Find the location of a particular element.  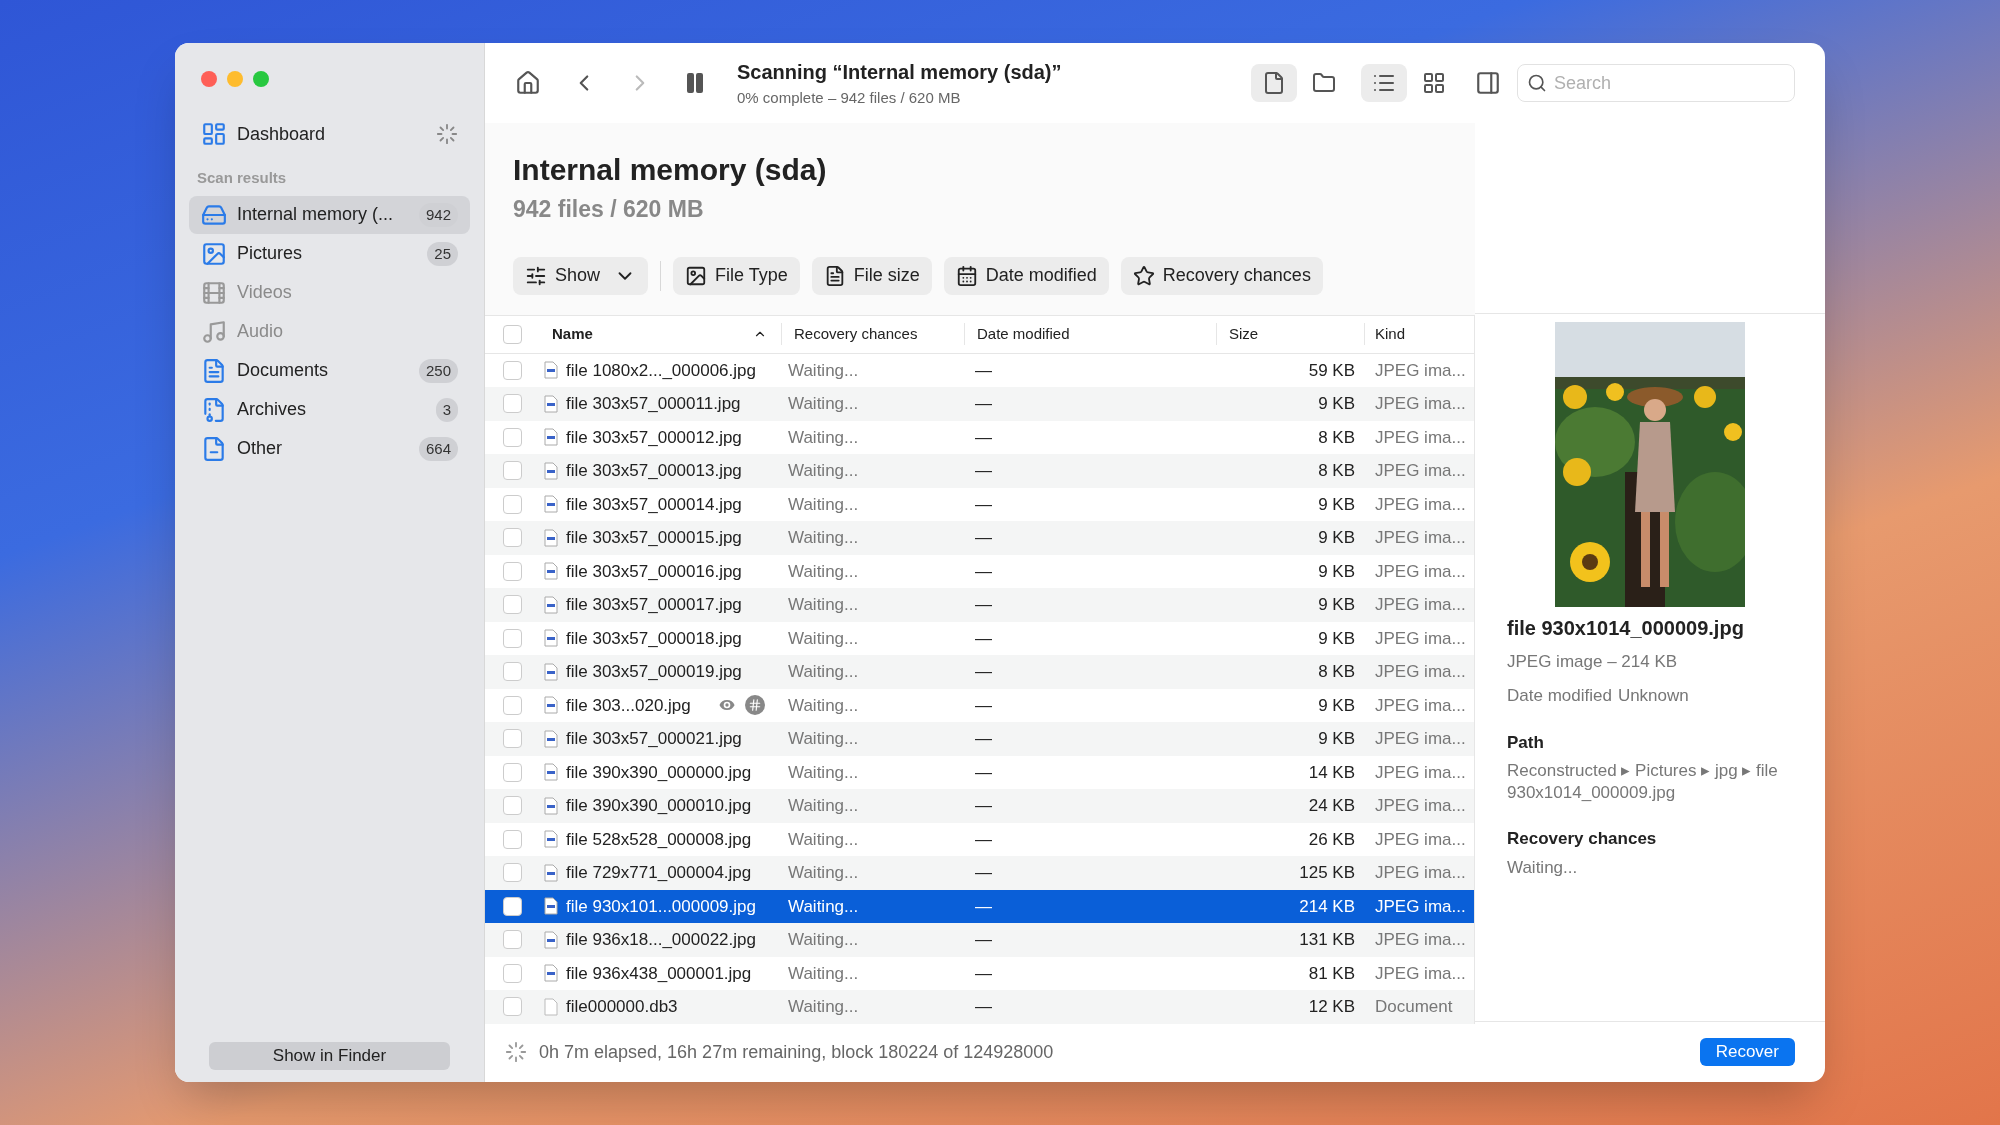

recover-button: Recover is located at coordinates (1747, 1052).